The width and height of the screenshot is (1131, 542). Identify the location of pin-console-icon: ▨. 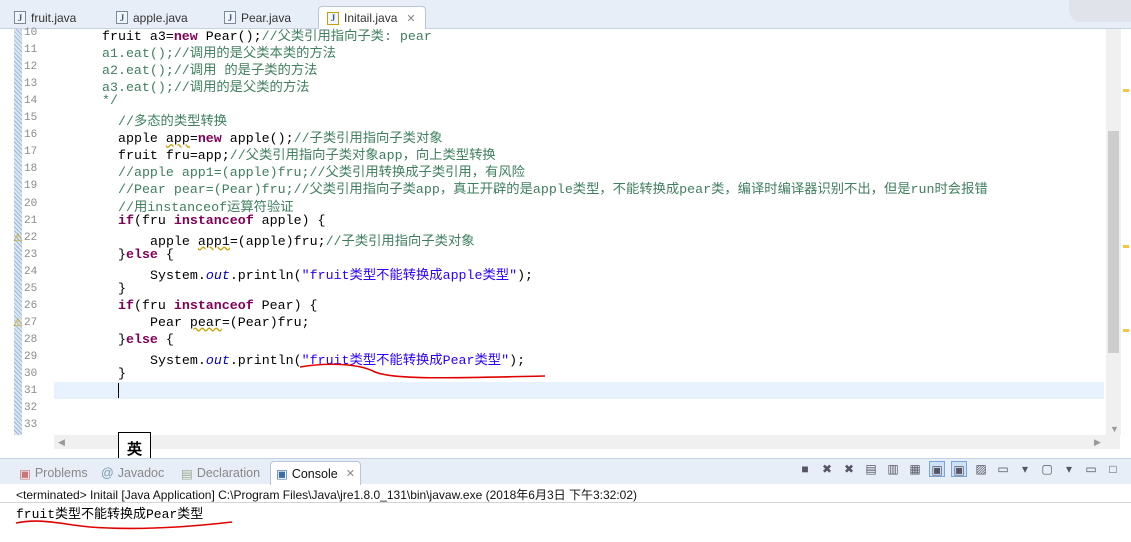
(981, 469).